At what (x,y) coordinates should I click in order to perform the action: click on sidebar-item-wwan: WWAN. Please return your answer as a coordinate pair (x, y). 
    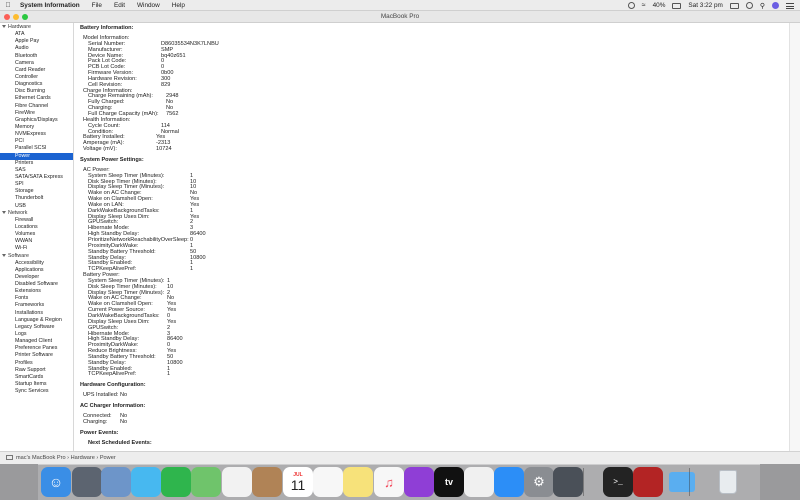
    Looking at the image, I should click on (36, 241).